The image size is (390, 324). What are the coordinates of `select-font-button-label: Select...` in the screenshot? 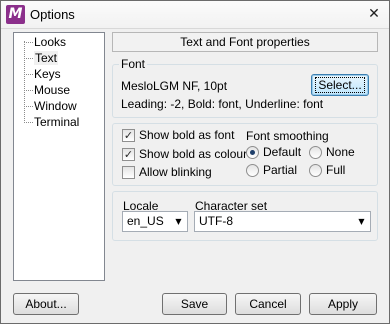 It's located at (340, 85).